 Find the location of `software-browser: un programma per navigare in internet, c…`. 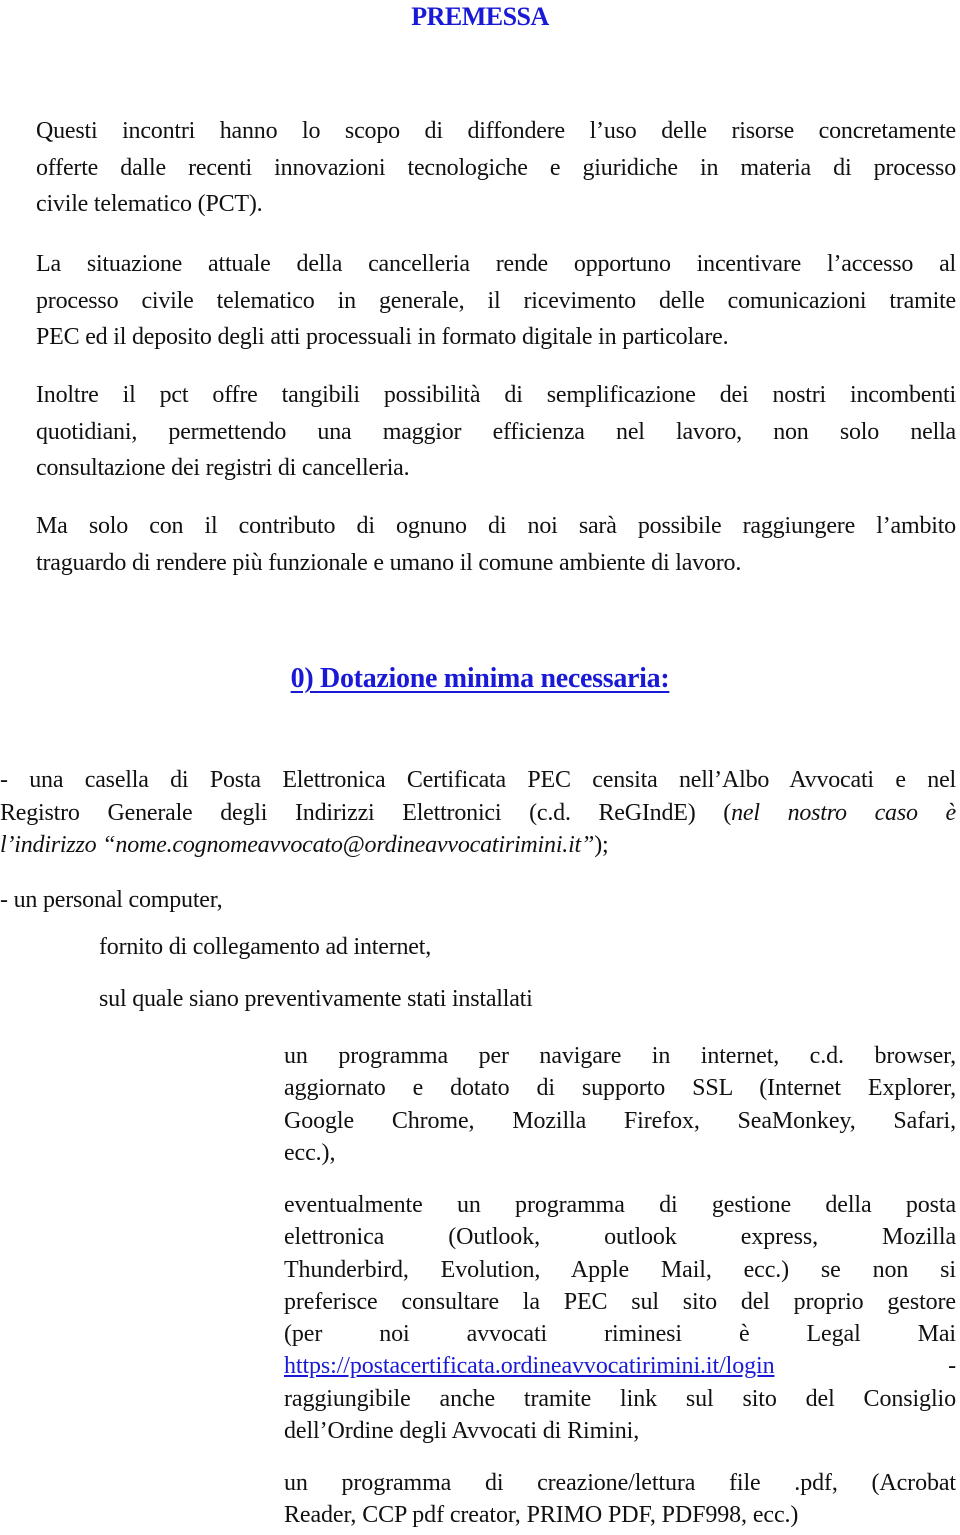

software-browser: un programma per navigare in internet, c… is located at coordinates (620, 1104).